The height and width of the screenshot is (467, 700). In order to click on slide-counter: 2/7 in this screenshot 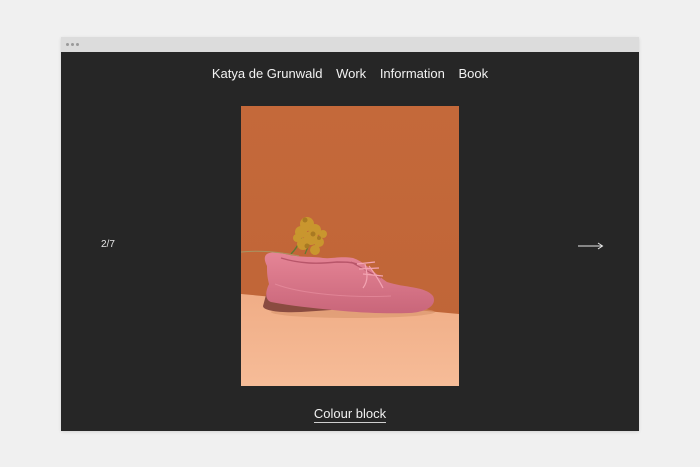, I will do `click(108, 244)`.